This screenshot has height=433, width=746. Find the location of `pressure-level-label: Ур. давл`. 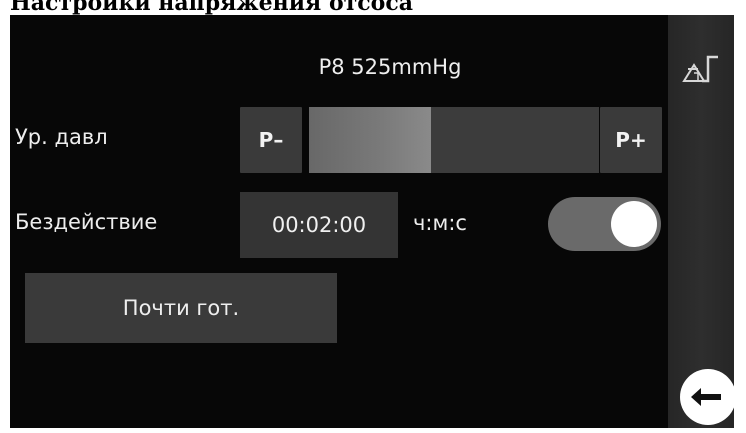

pressure-level-label: Ур. давл is located at coordinates (61, 137).